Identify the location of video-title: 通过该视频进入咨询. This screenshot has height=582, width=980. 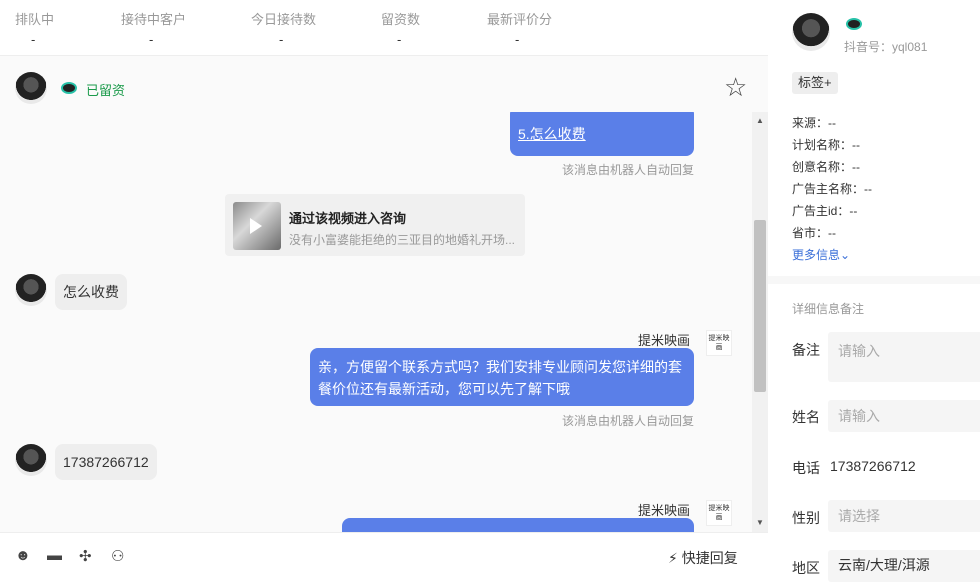
(348, 218).